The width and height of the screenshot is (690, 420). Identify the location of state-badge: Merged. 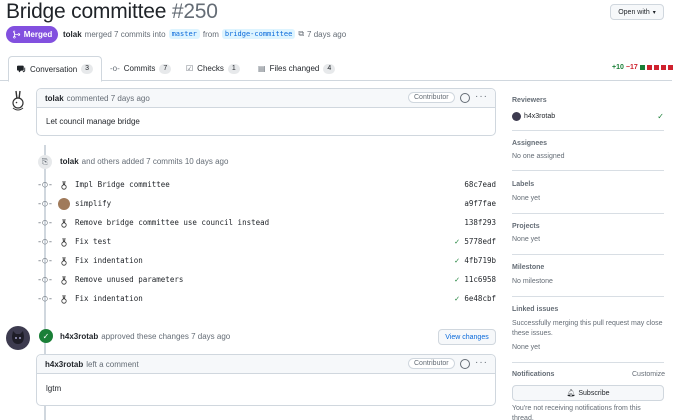
(32, 34).